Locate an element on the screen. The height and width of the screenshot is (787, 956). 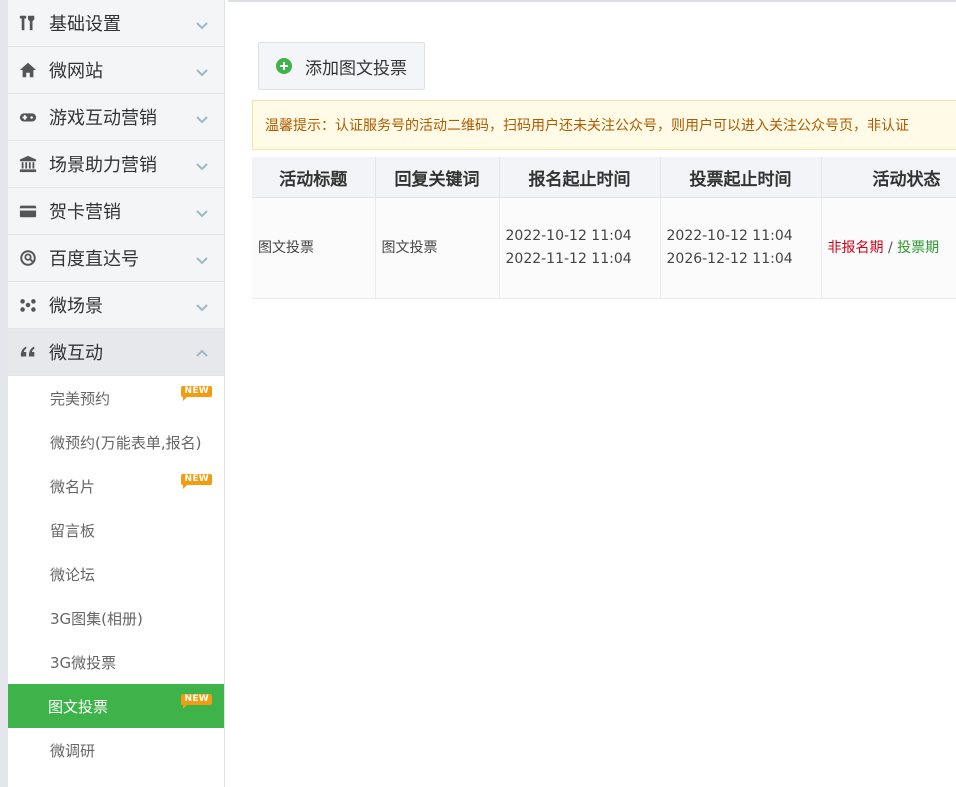
column-header-vote-period: 投票起止时间 is located at coordinates (741, 177).